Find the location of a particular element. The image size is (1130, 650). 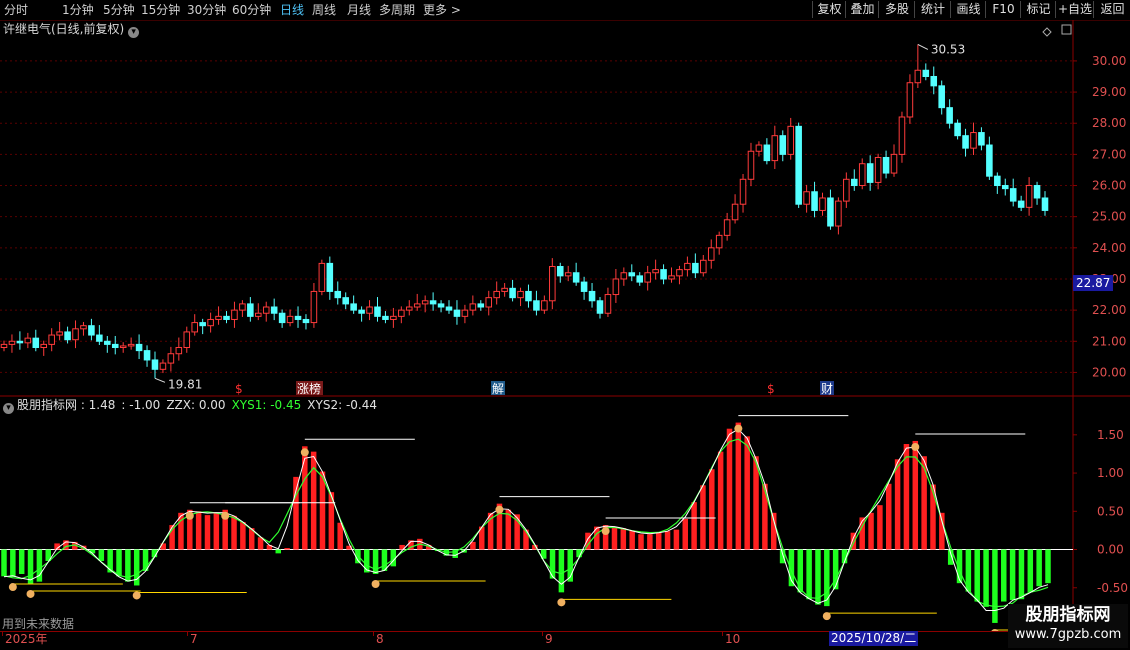

date-label-2: 8 is located at coordinates (380, 639).